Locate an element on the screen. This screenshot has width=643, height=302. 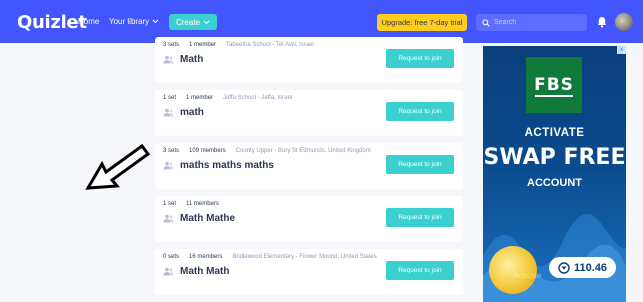
member-count: 109 members is located at coordinates (207, 151).